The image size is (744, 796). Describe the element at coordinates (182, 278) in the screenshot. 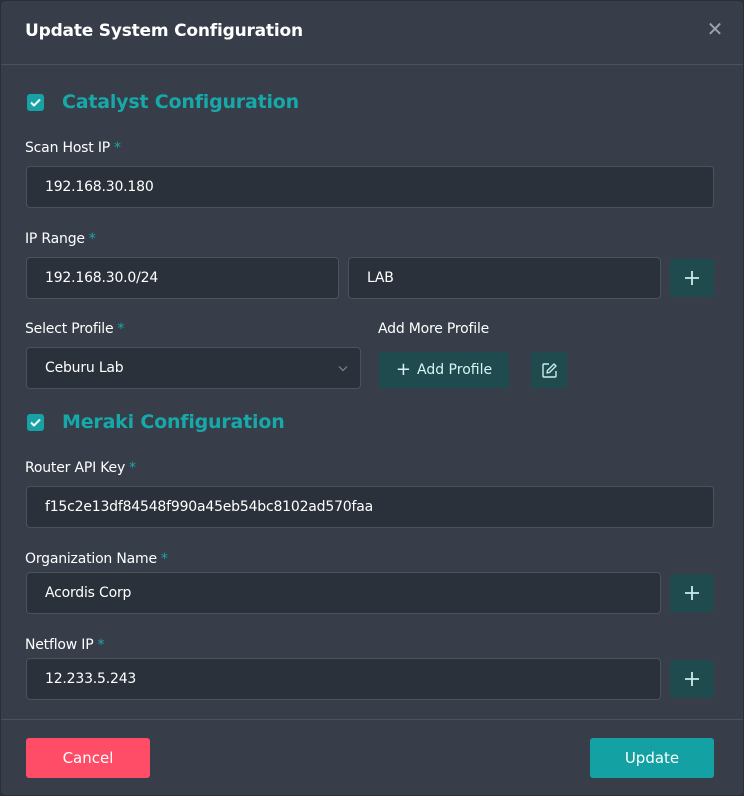

I see `ip-range-input: 192.168.30.0/24` at that location.